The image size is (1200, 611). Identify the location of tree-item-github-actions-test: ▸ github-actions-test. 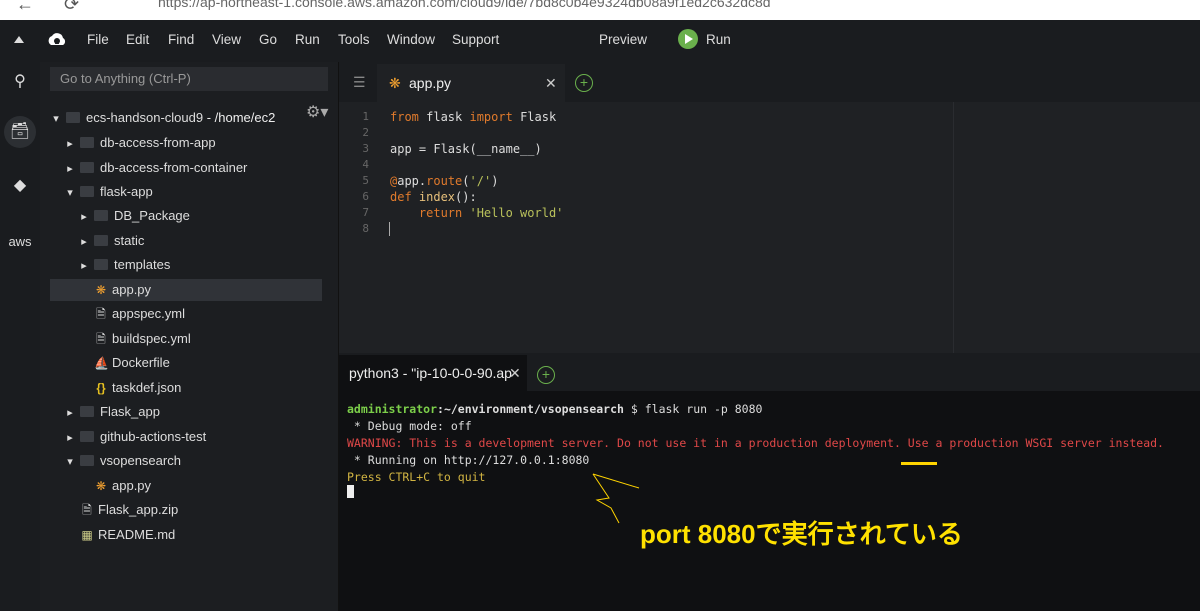
(193, 437).